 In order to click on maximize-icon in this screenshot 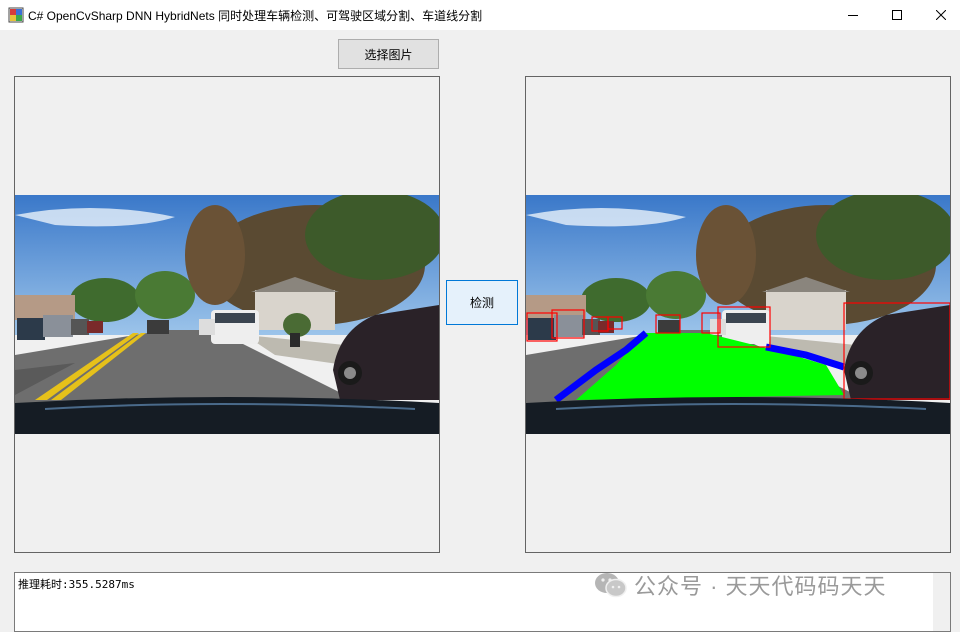, I will do `click(897, 15)`.